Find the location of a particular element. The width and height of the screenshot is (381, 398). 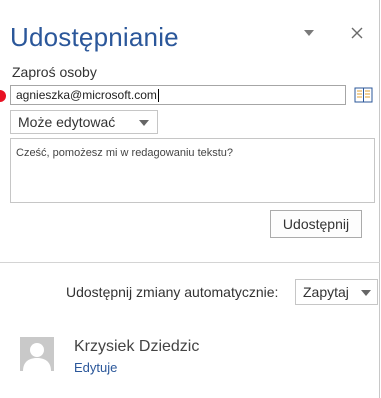

pane-options-button is located at coordinates (309, 33).